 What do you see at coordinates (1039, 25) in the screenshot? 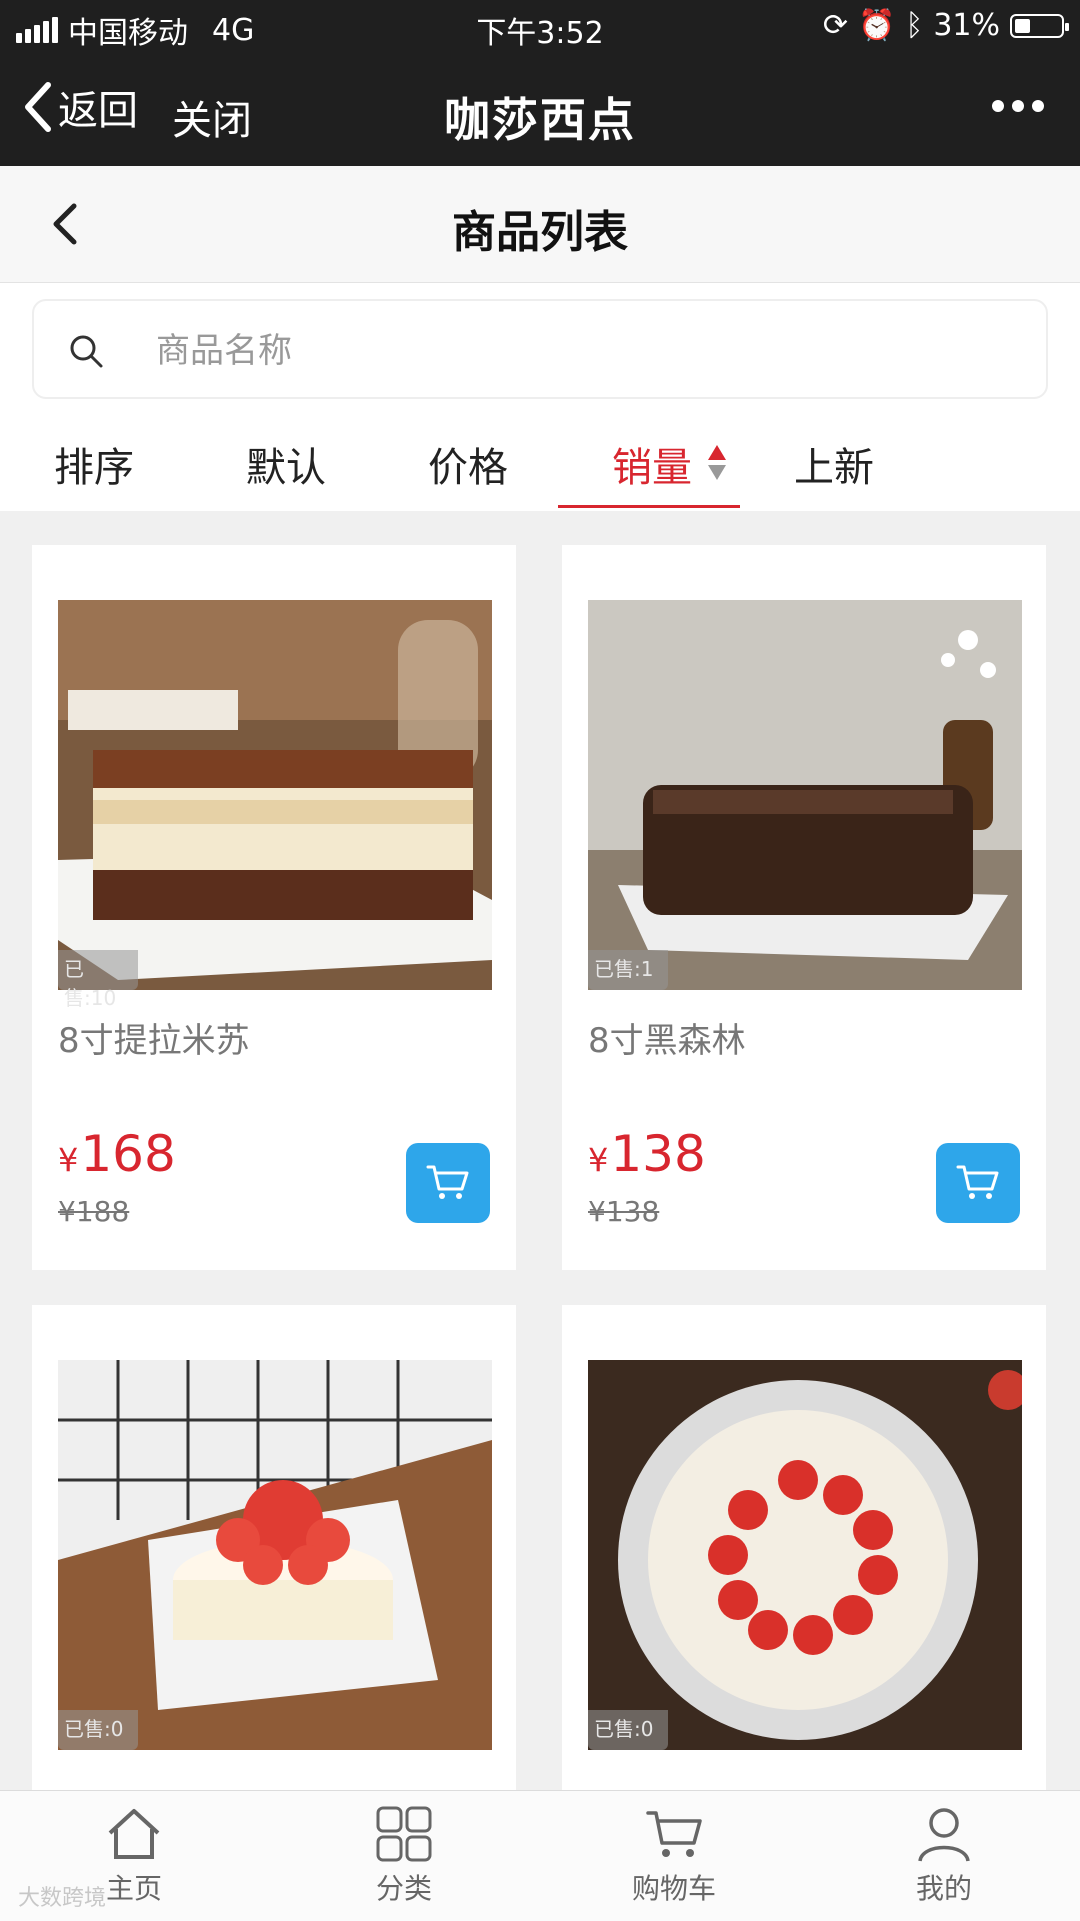
I see `battery-icon` at bounding box center [1039, 25].